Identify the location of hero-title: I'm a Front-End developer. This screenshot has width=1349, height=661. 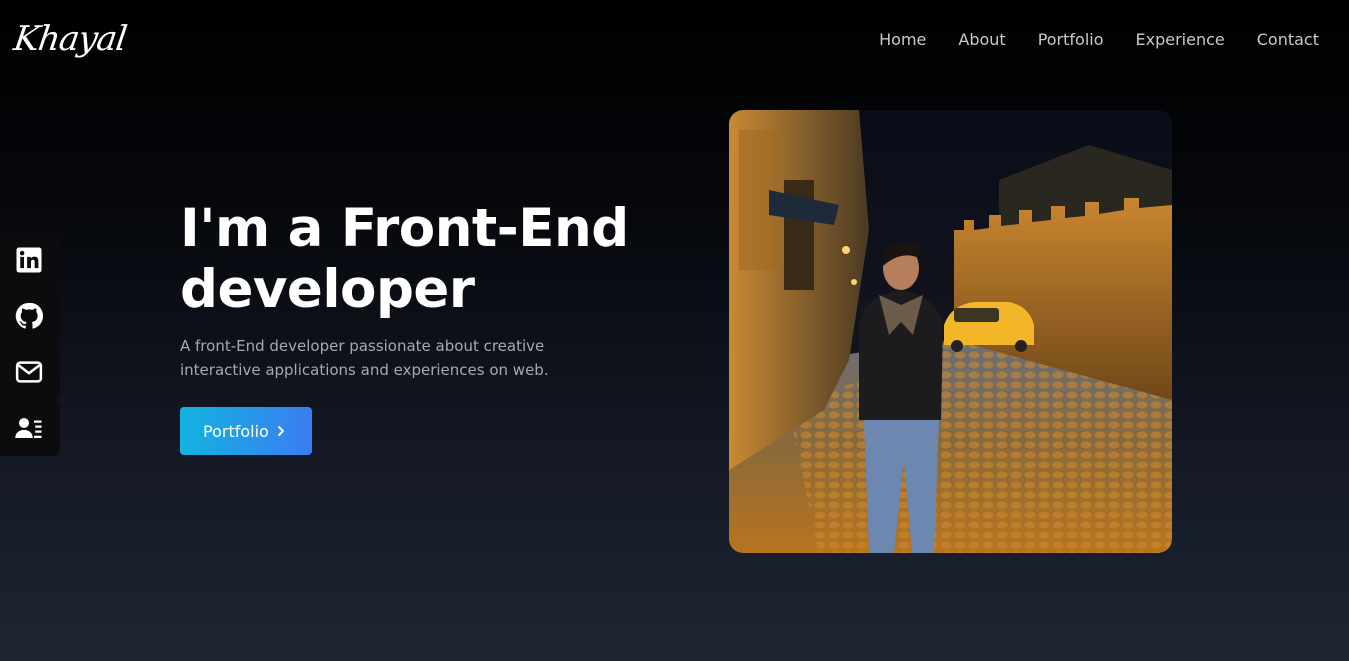
(430, 259).